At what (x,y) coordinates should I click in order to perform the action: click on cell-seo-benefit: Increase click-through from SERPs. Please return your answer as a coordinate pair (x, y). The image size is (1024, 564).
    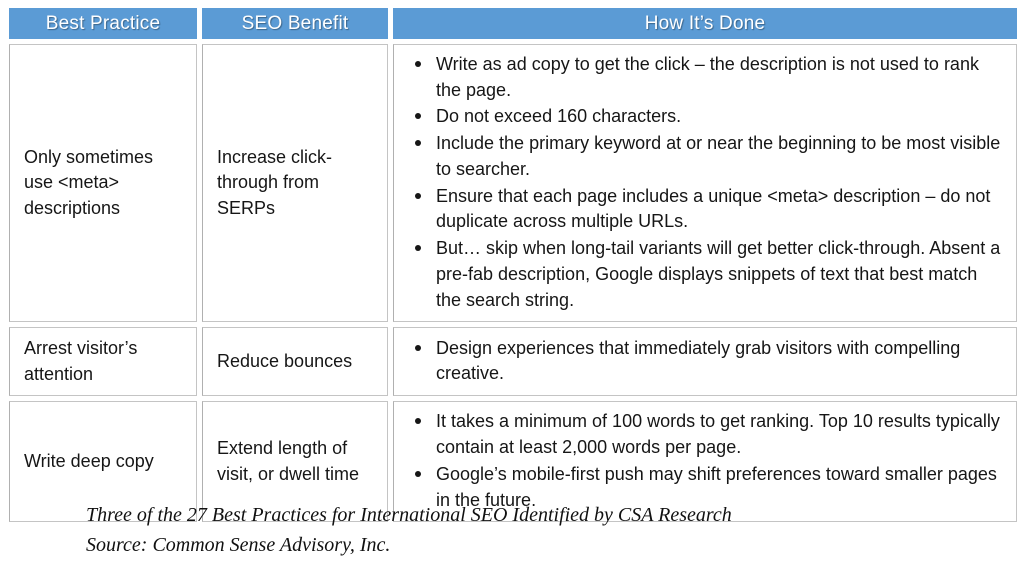
    Looking at the image, I should click on (295, 183).